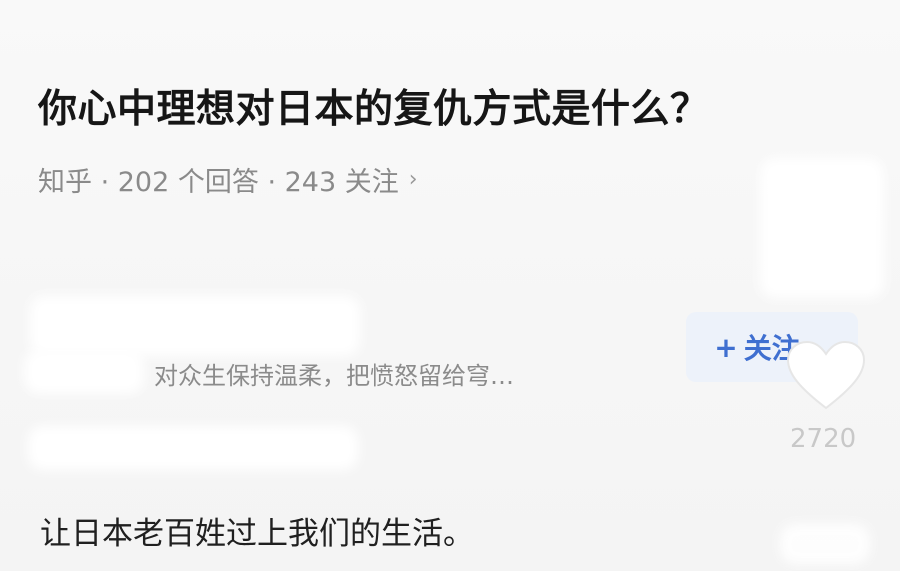 The image size is (900, 571). Describe the element at coordinates (726, 347) in the screenshot. I see `plus-icon: +` at that location.